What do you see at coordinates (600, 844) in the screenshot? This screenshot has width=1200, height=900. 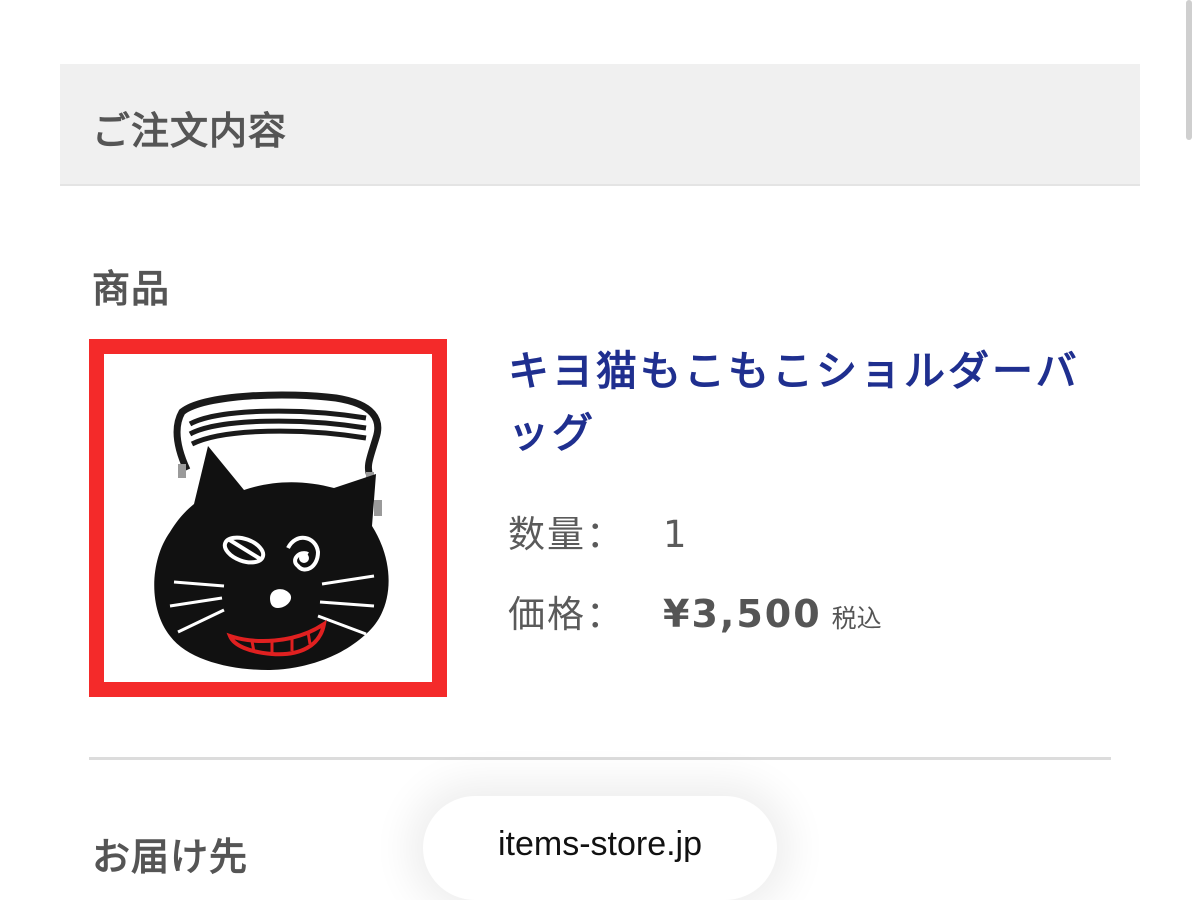 I see `url-text: items-store.jp` at bounding box center [600, 844].